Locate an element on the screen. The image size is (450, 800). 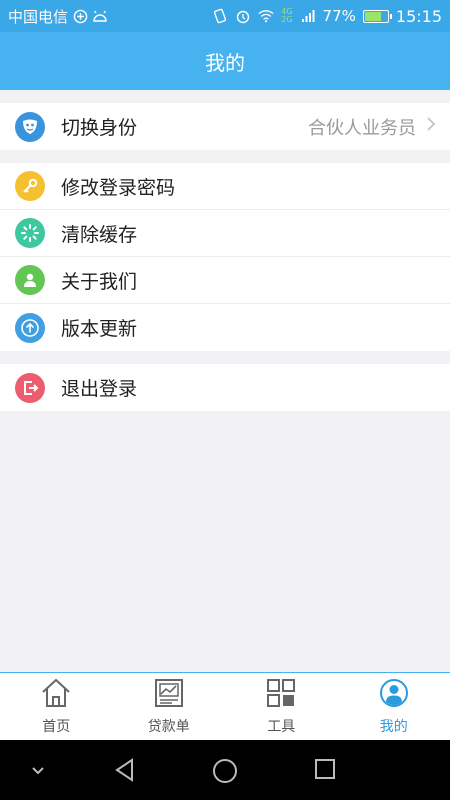
vibrate-icon is located at coordinates (220, 16).